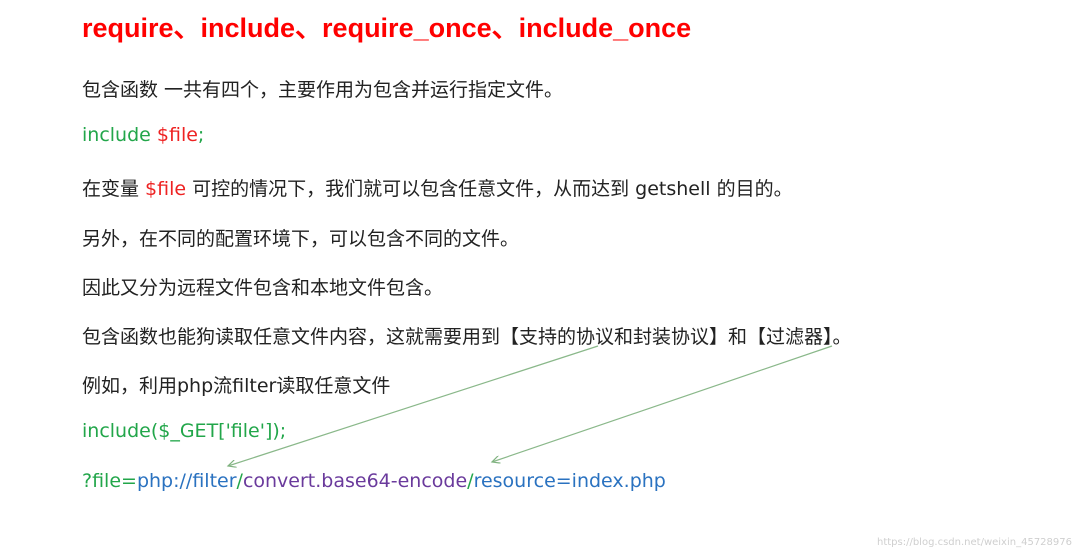 This screenshot has width=1080, height=554. What do you see at coordinates (413, 405) in the screenshot?
I see `arrow-protocol` at bounding box center [413, 405].